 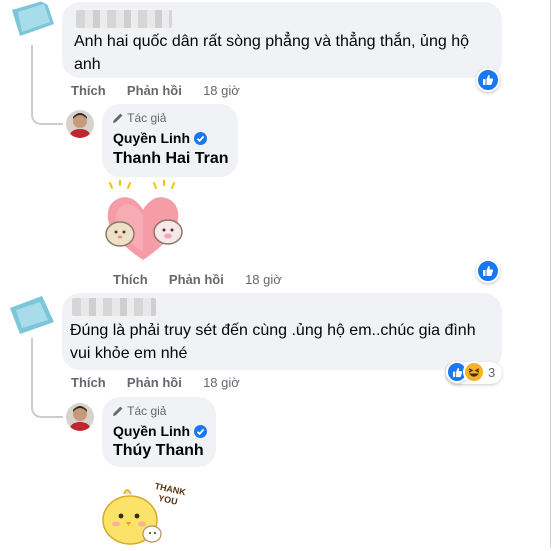 I want to click on reply-actions: Thích Phản hồi 18 giờ, so click(x=197, y=279).